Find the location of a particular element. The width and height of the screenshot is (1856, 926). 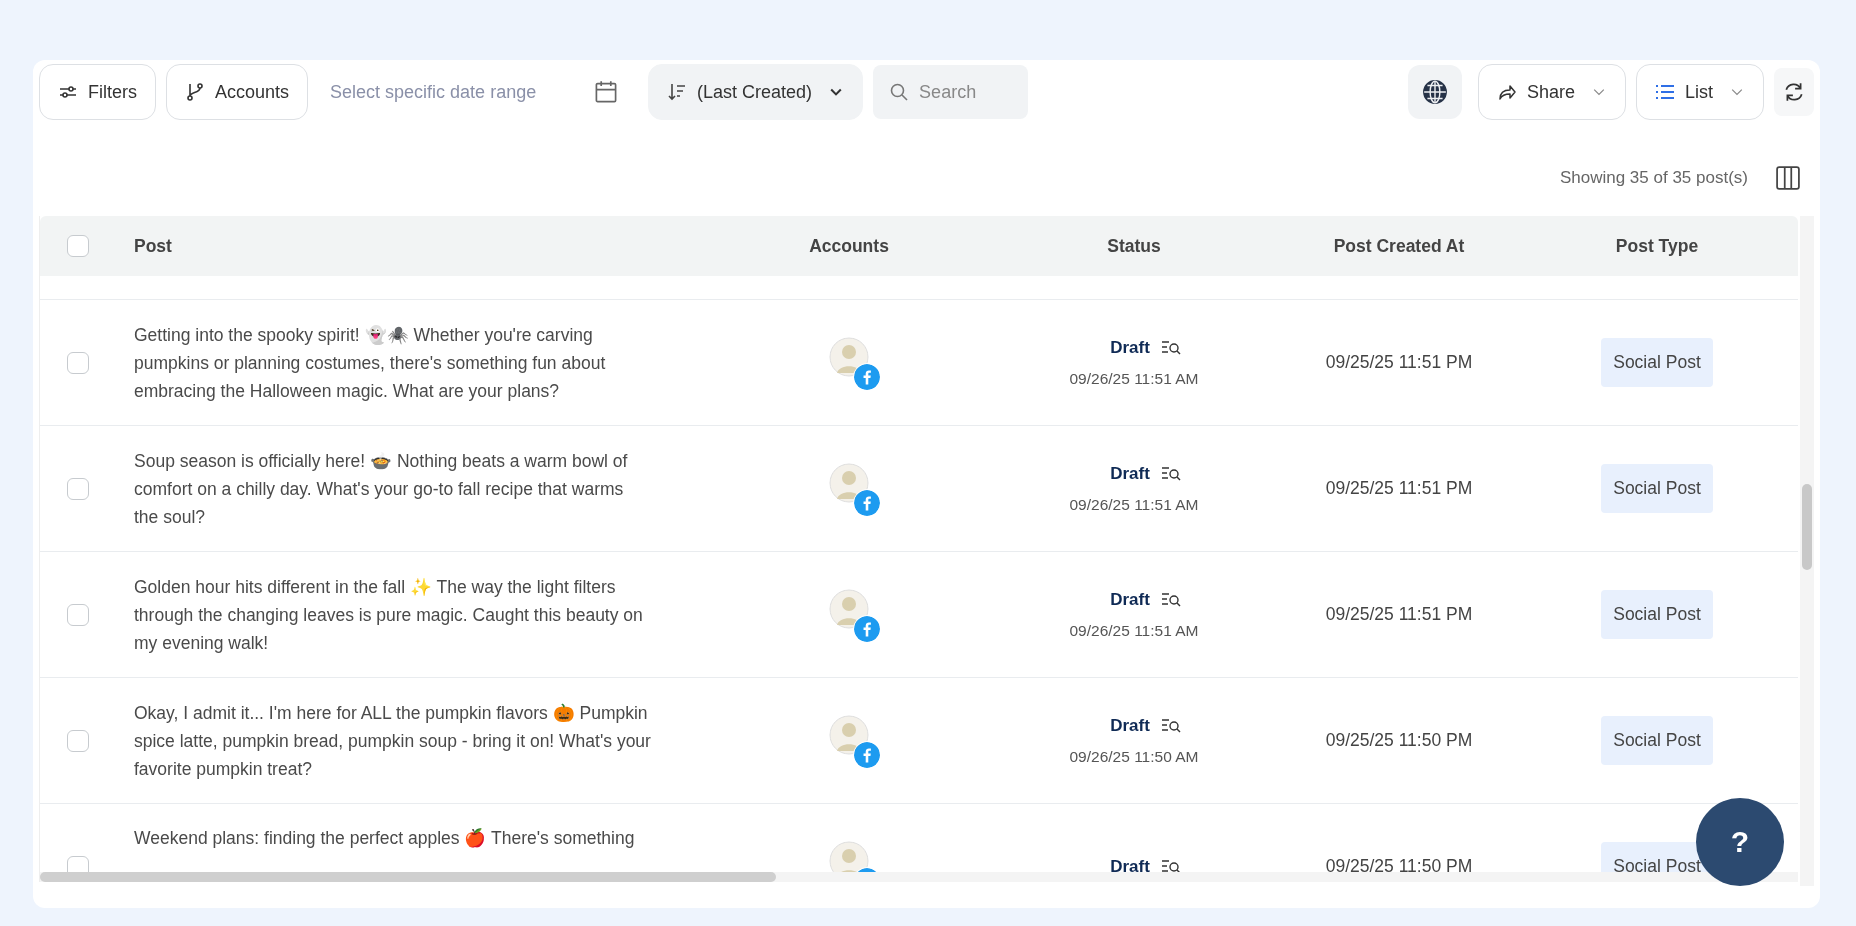

branch-icon is located at coordinates (195, 92).